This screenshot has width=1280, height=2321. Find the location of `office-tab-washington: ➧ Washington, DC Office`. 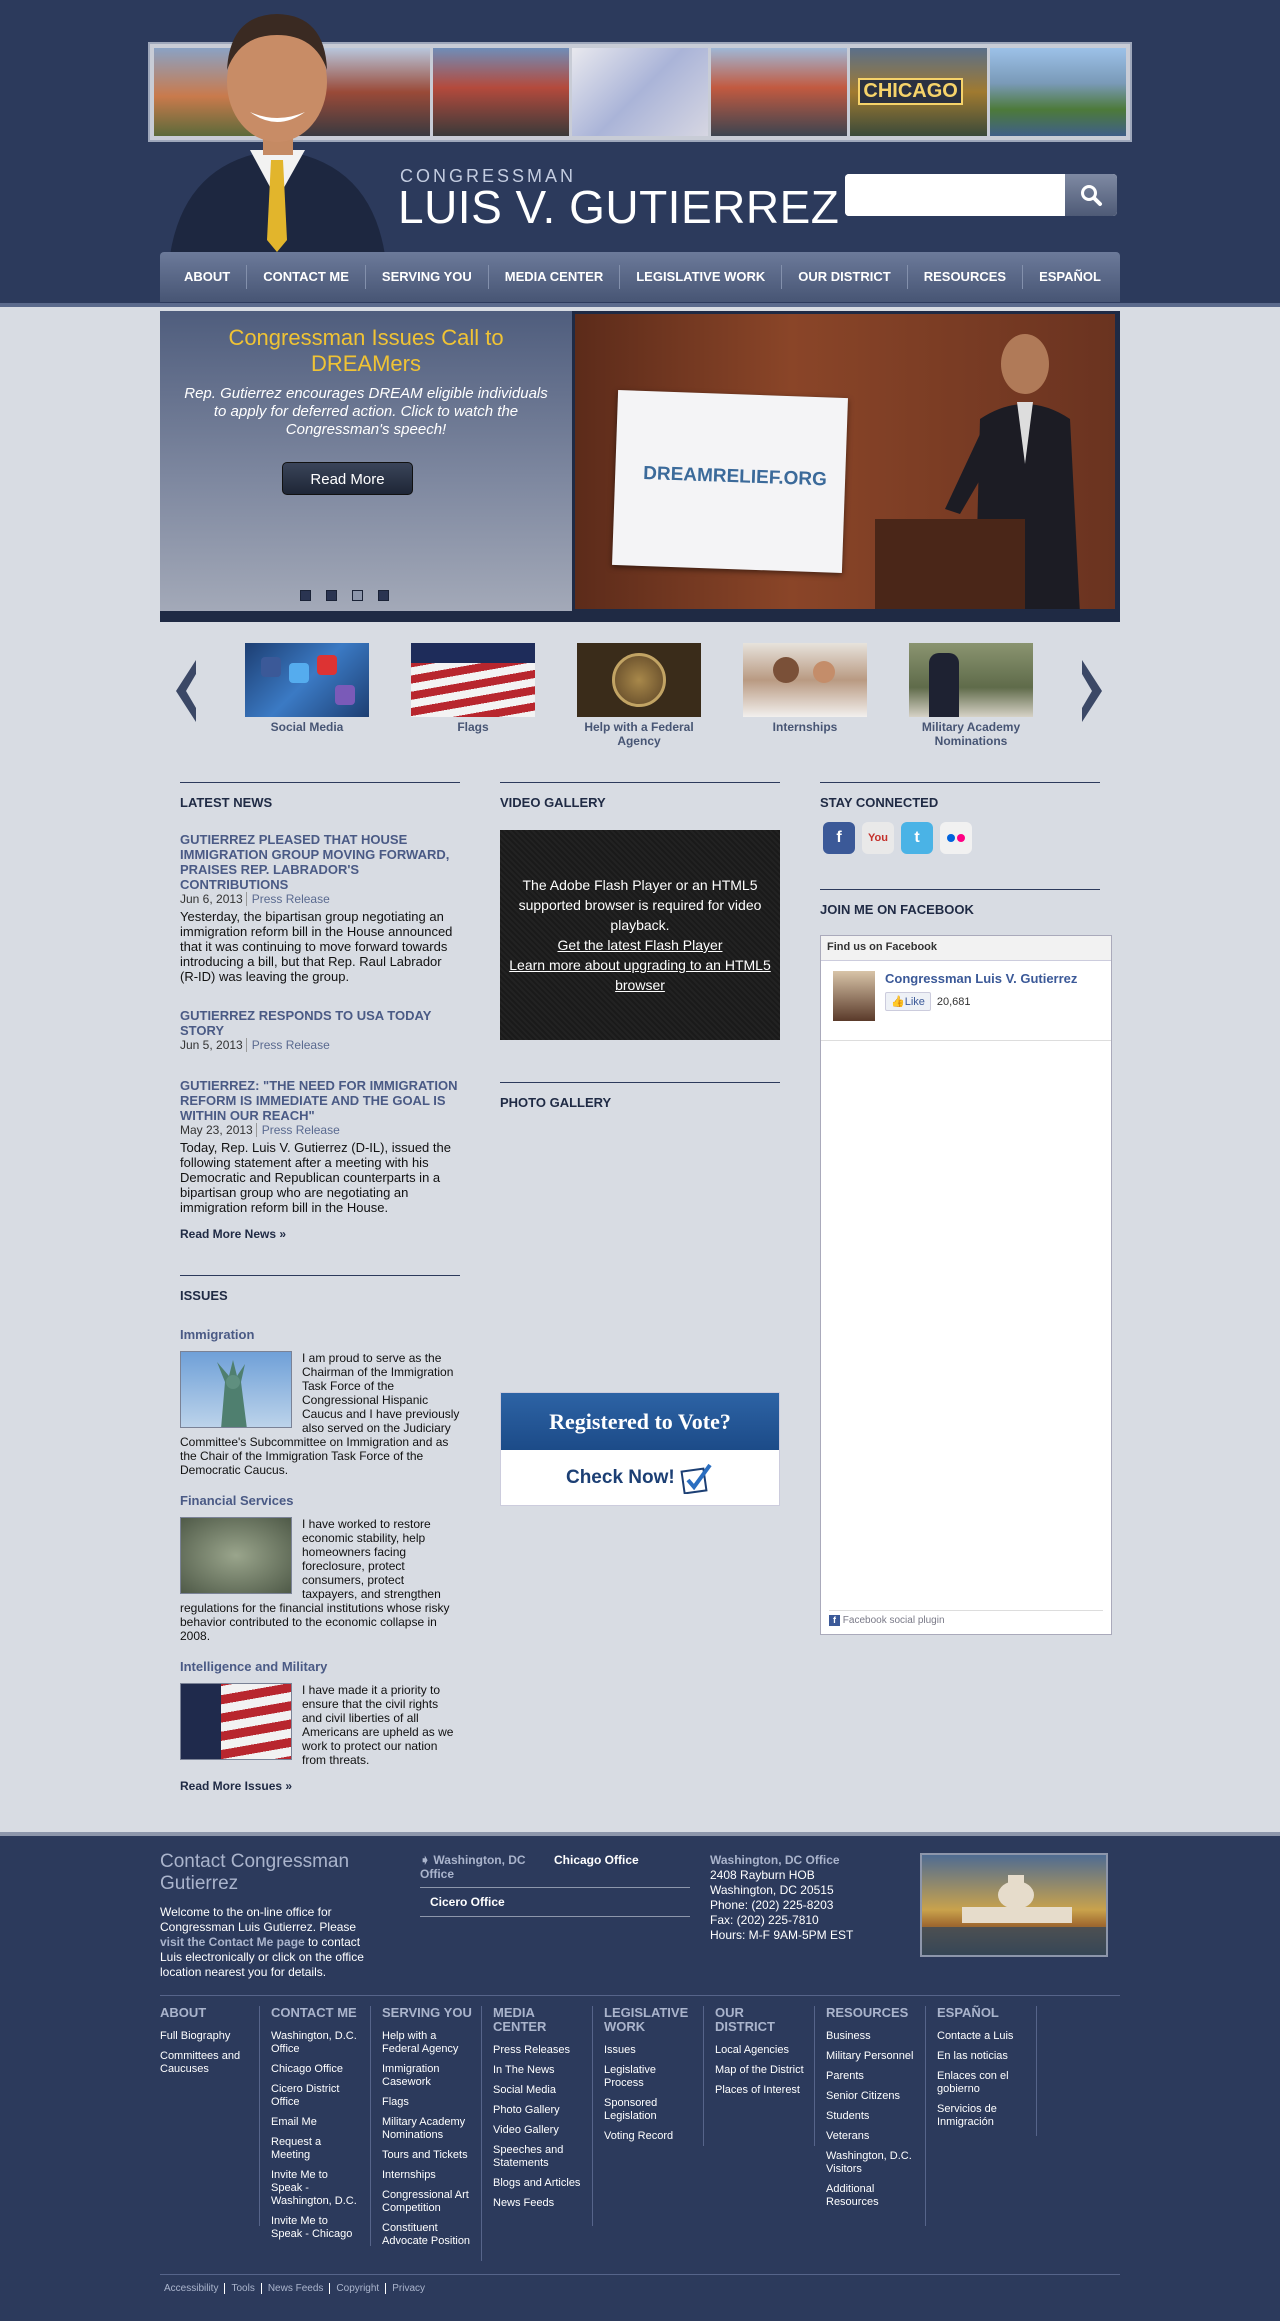

office-tab-washington: ➧ Washington, DC Office is located at coordinates (480, 1867).